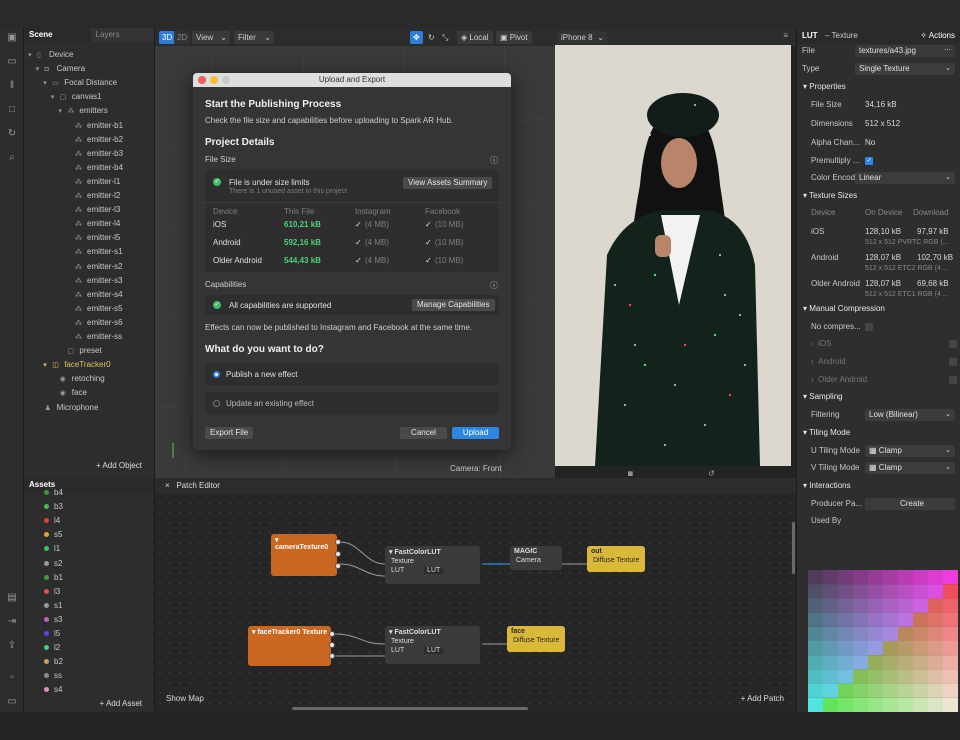 Image resolution: width=960 pixels, height=740 pixels. What do you see at coordinates (93, 196) in the screenshot?
I see `tree-item: ⁂ emitter-l2` at bounding box center [93, 196].